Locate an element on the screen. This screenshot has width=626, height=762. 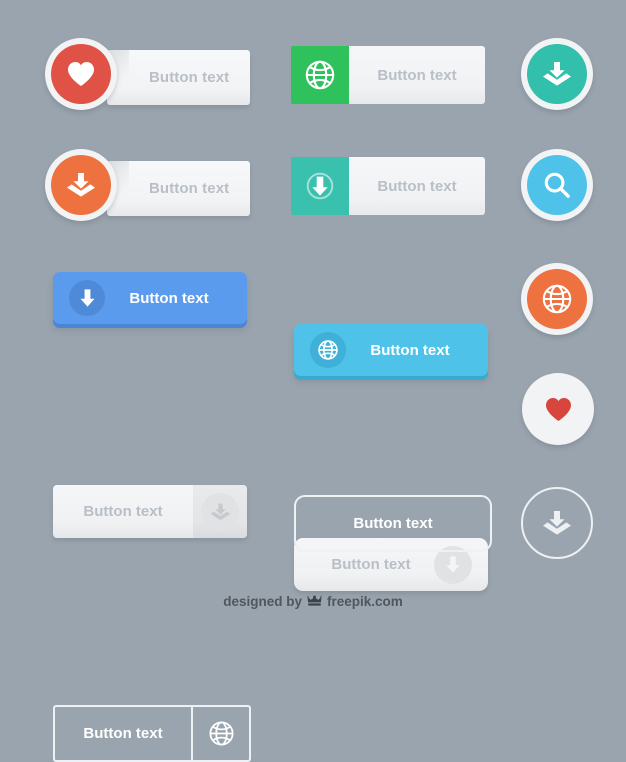
icon-button-download-outline is located at coordinates (557, 523).